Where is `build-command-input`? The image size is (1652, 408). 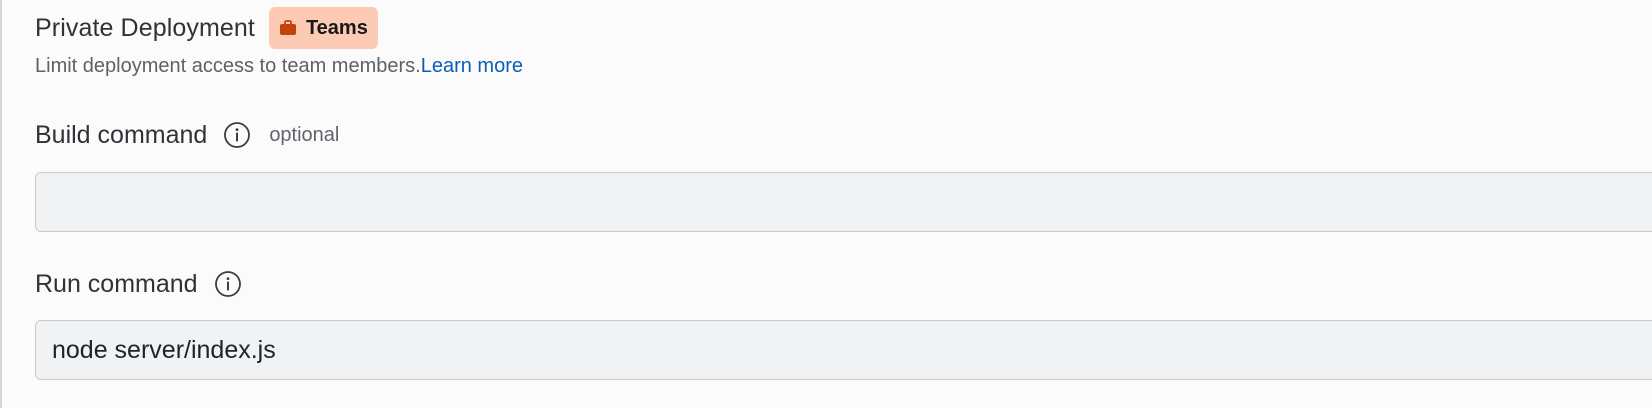
build-command-input is located at coordinates (843, 202).